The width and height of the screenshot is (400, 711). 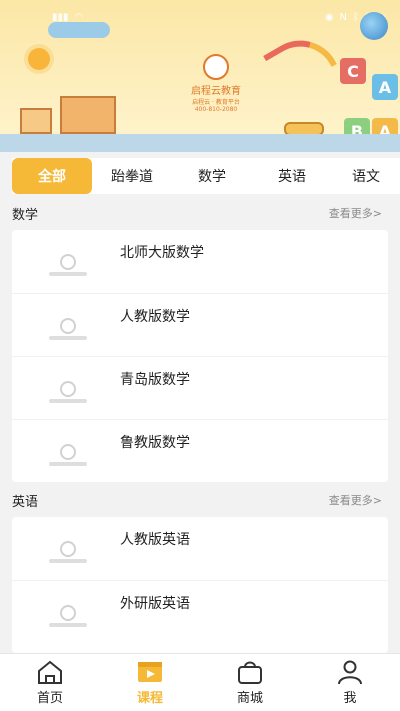 What do you see at coordinates (350, 672) in the screenshot?
I see `user-icon` at bounding box center [350, 672].